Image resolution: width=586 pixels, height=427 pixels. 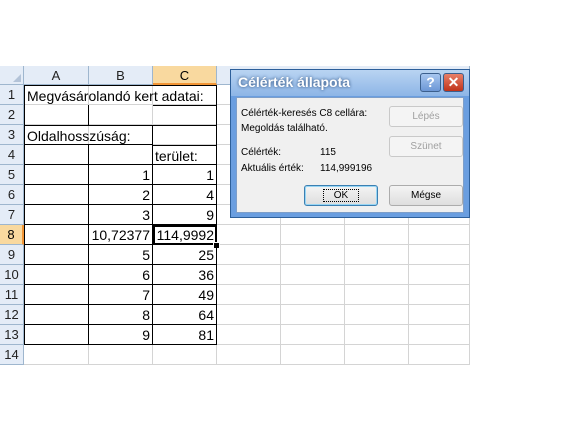 I want to click on cell-b10: 6, so click(x=121, y=275).